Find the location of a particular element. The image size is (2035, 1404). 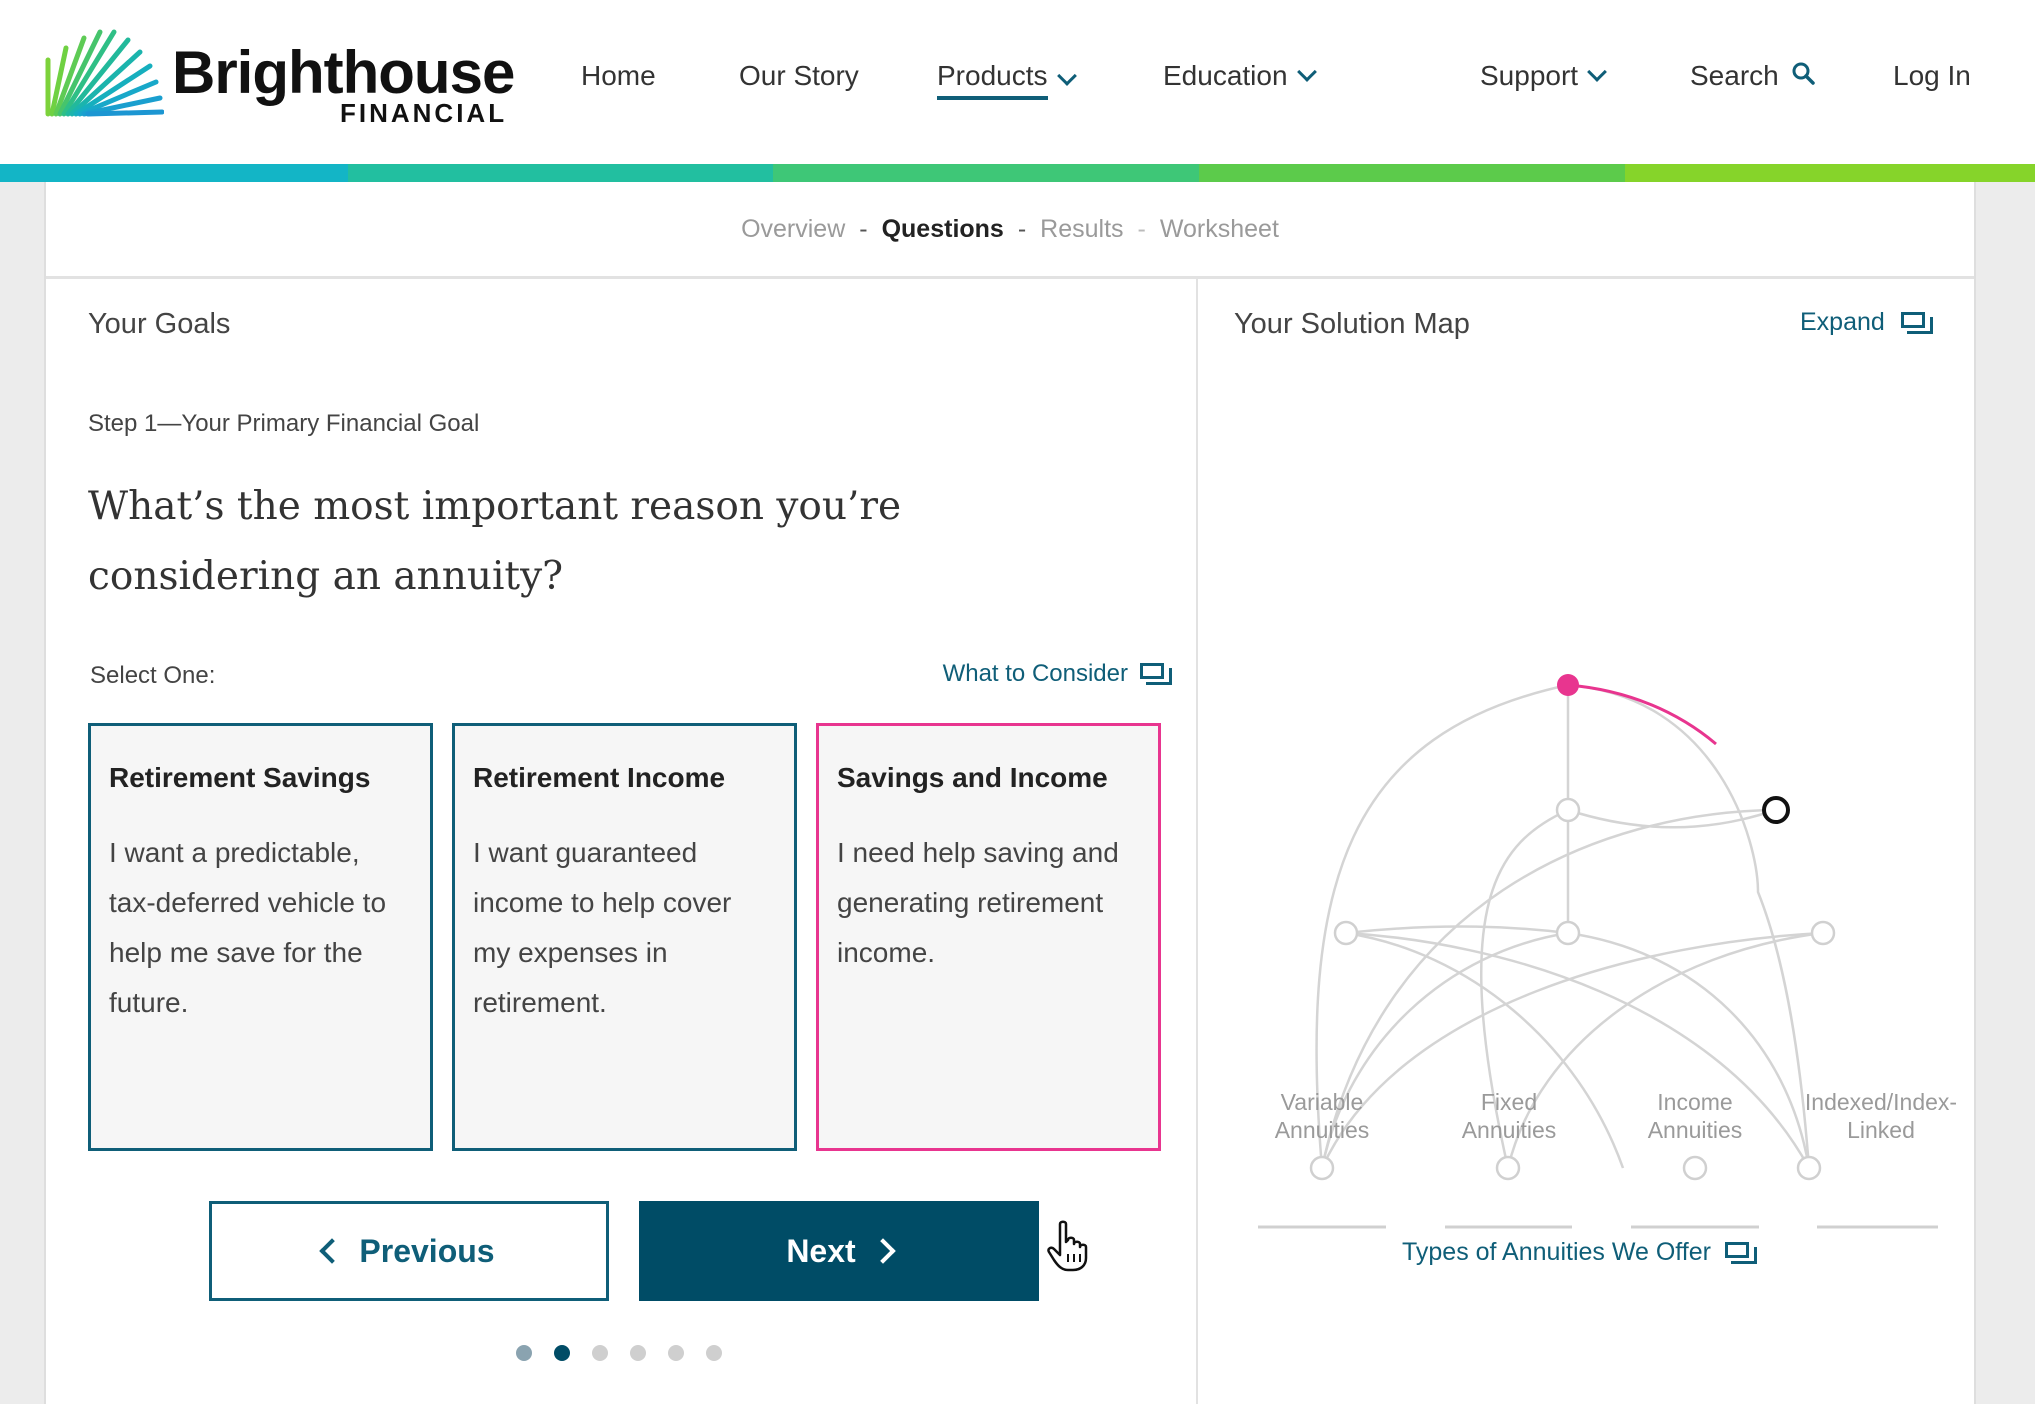

nav-home: Home is located at coordinates (618, 76).